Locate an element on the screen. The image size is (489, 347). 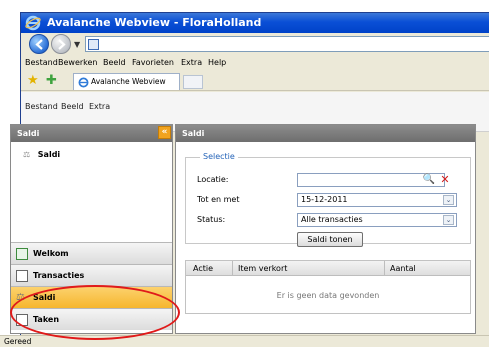
menu-extra: Extra is located at coordinates (191, 62).